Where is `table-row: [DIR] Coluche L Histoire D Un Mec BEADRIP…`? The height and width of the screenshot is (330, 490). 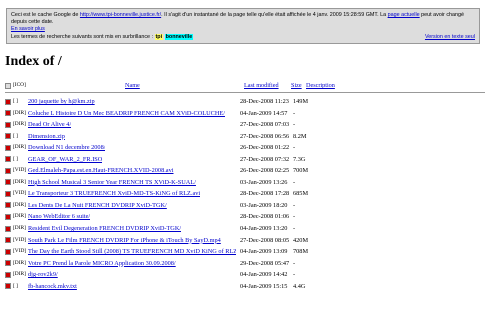
table-row: [DIR] Coluche L Histoire D Un Mec BEADRIP… is located at coordinates (245, 114).